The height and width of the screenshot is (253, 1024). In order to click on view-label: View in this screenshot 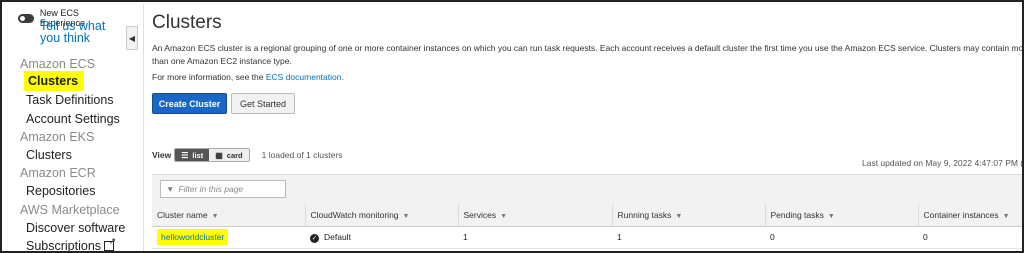, I will do `click(162, 155)`.